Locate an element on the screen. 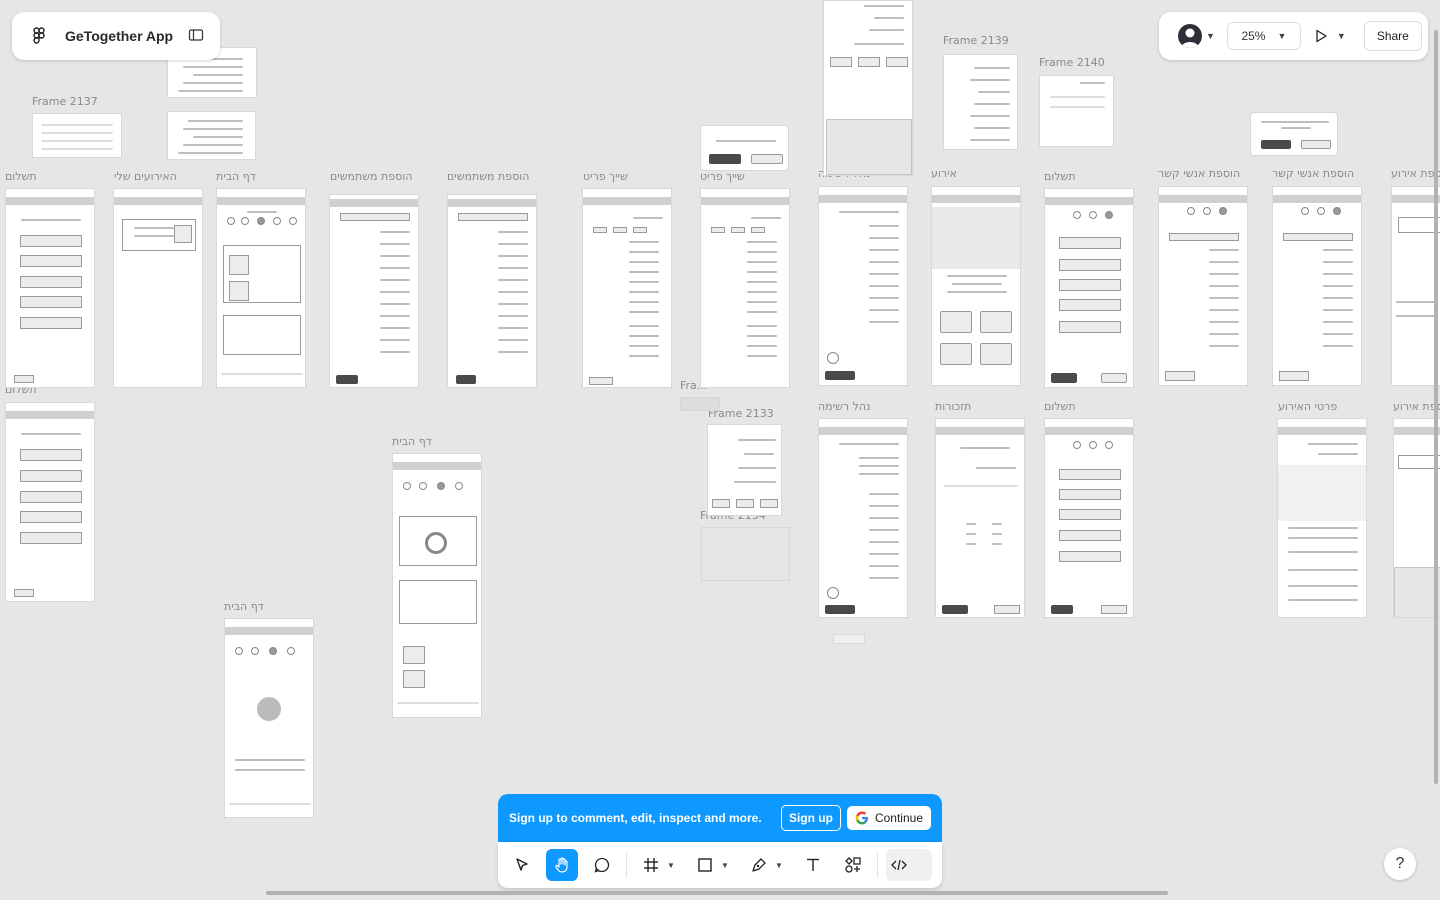 The height and width of the screenshot is (900, 1440). notification-frame is located at coordinates (1076, 111).